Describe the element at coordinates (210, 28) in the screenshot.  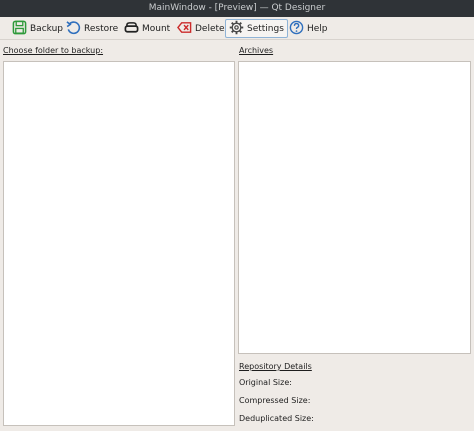
I see `delete-label: Delete` at that location.